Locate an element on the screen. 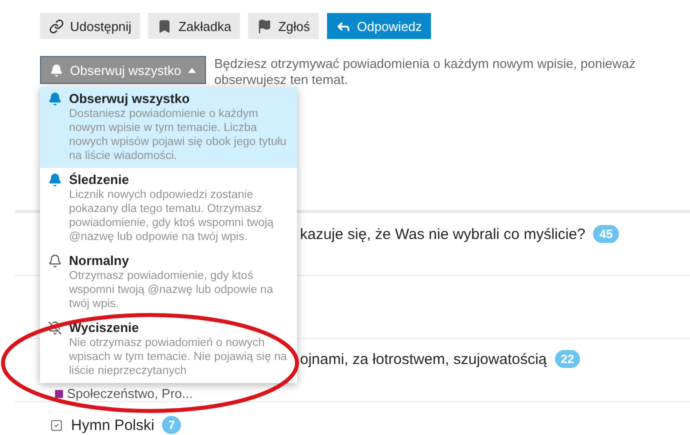 This screenshot has height=435, width=690. caret-icon is located at coordinates (192, 70).